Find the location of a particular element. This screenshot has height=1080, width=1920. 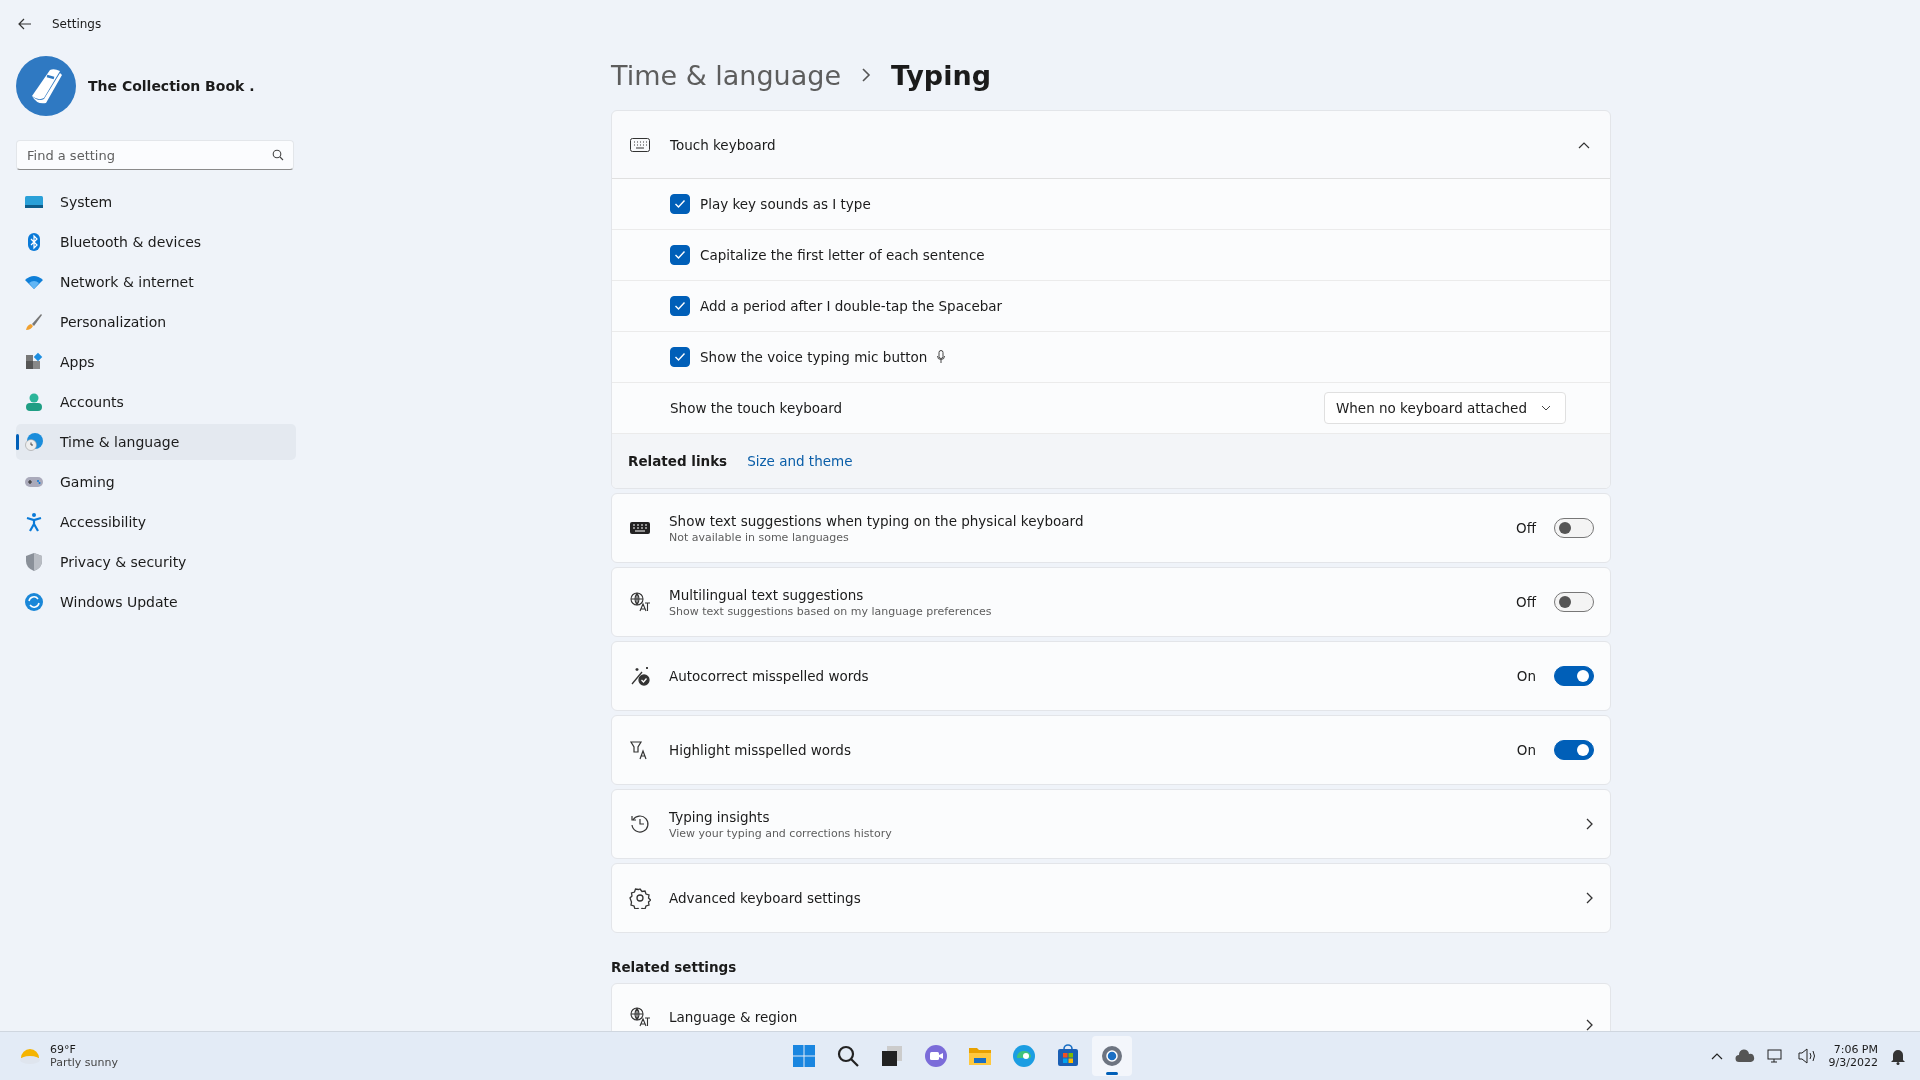

size-and-theme-link: Size and theme is located at coordinates (800, 461).